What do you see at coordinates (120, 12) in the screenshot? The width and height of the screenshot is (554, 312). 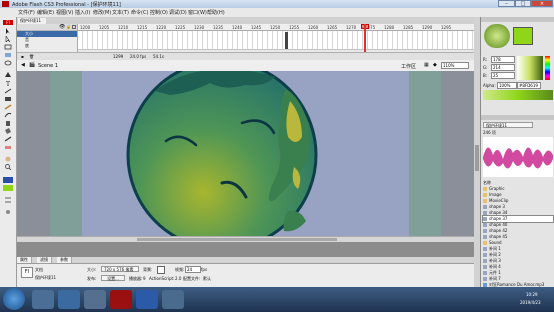 I see `menu-text: 文本(T)` at bounding box center [120, 12].